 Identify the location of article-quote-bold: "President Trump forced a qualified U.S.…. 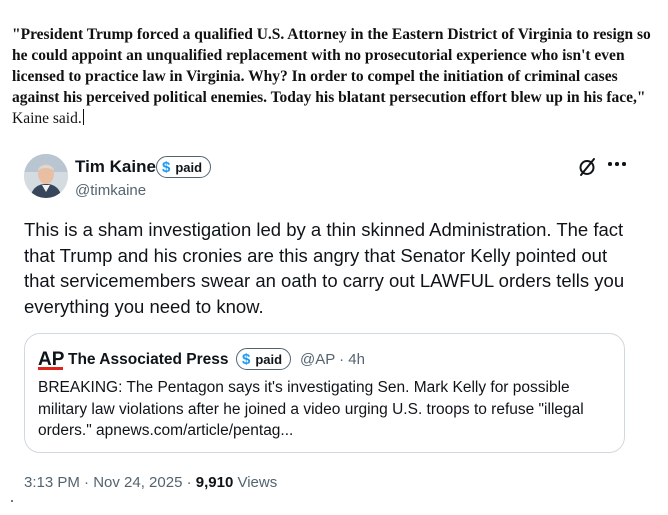
(331, 66).